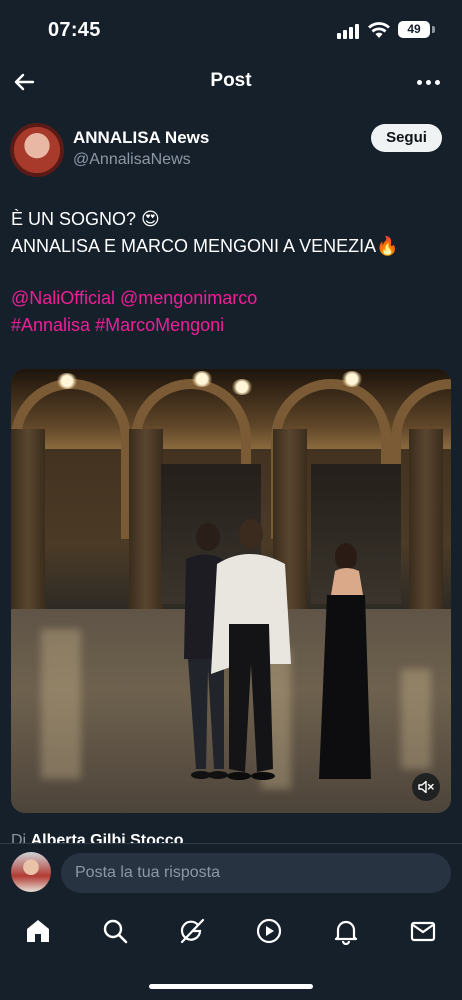  I want to click on home-indicator, so click(231, 986).